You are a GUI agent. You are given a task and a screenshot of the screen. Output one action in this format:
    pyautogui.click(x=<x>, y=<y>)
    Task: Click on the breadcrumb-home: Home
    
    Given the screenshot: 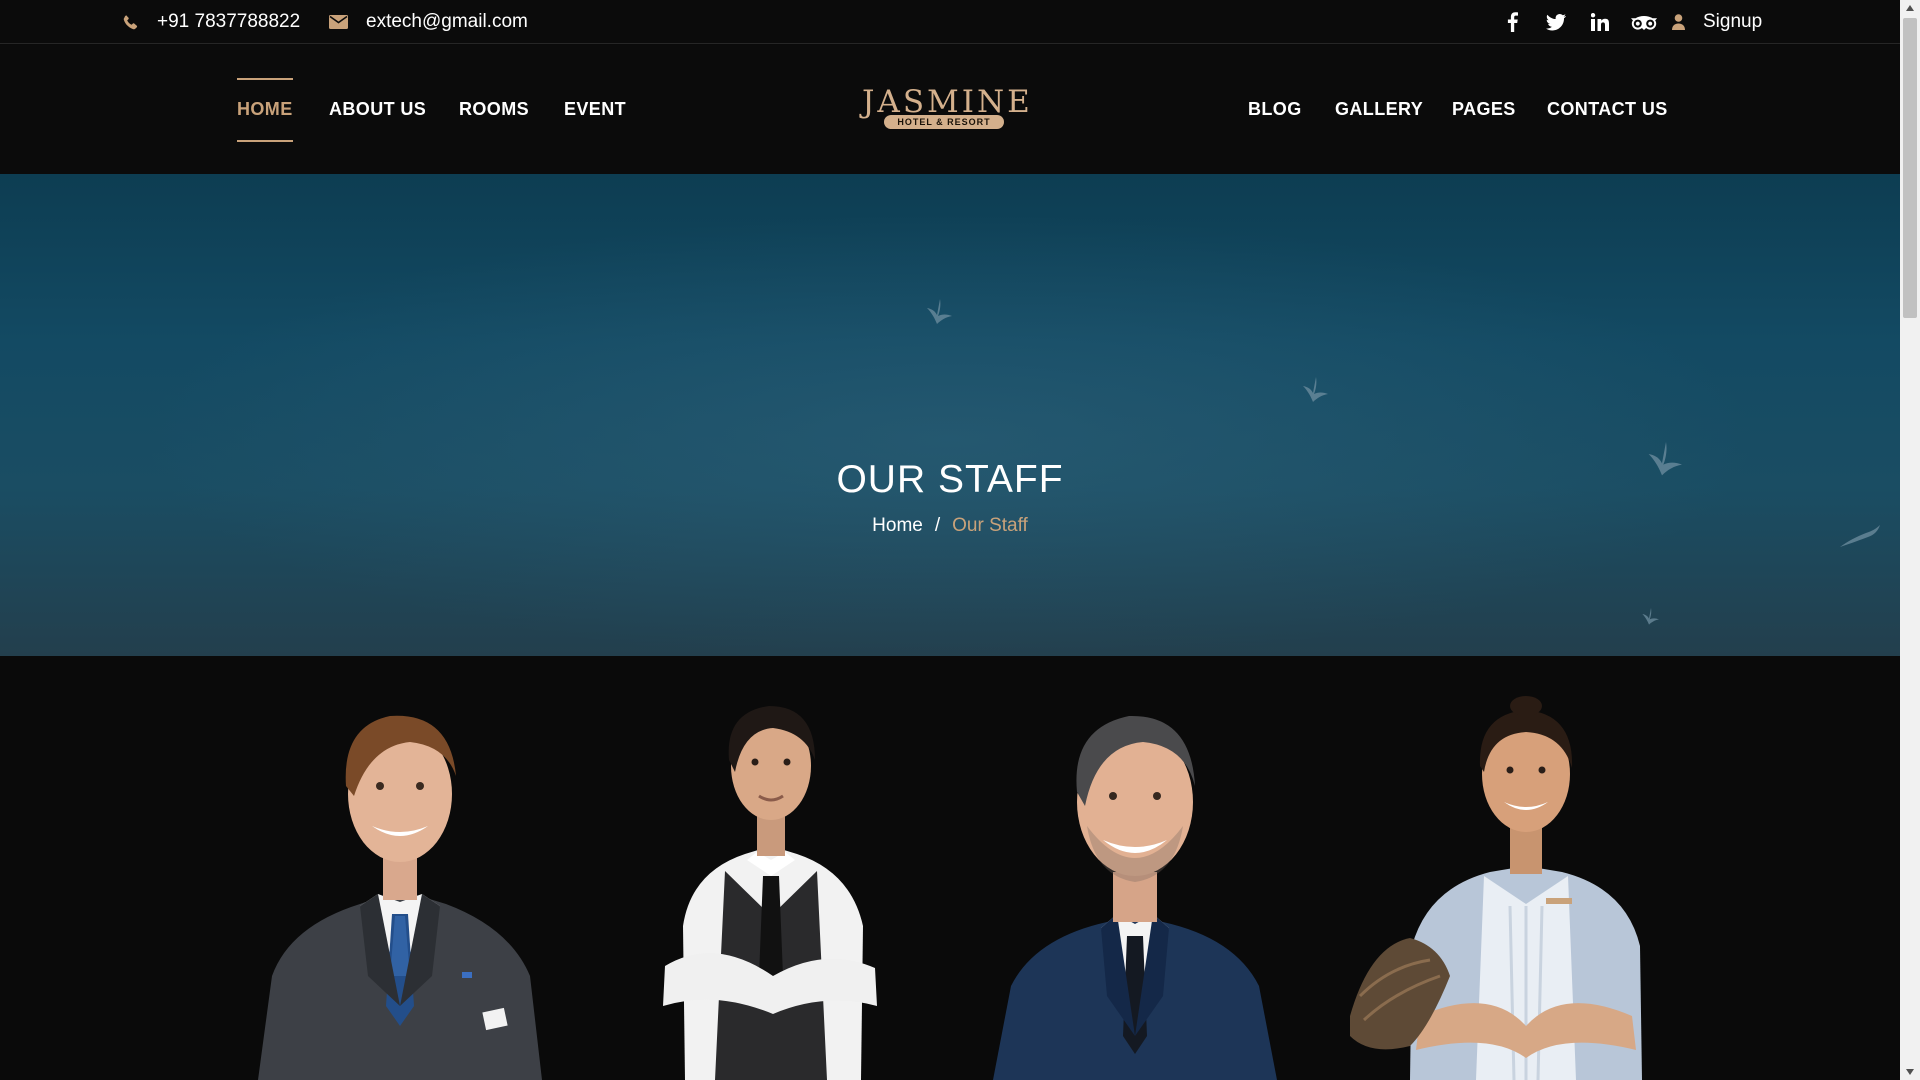 What is the action you would take?
    pyautogui.click(x=897, y=525)
    